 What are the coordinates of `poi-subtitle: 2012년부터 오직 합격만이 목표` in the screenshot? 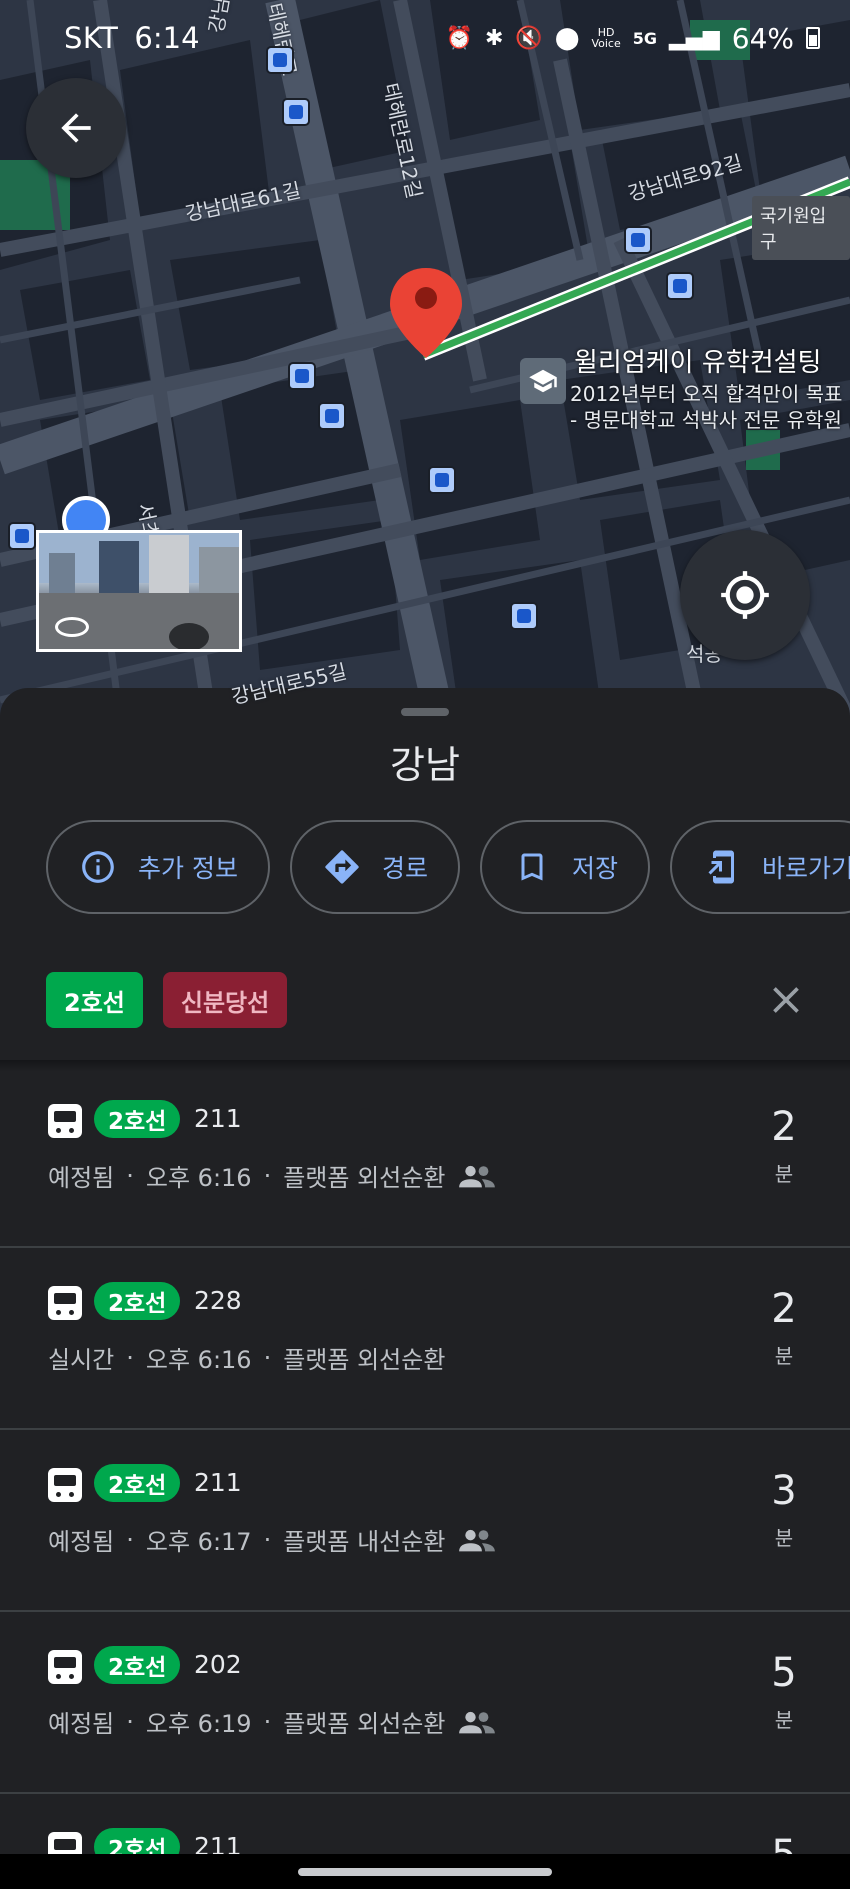 It's located at (706, 394).